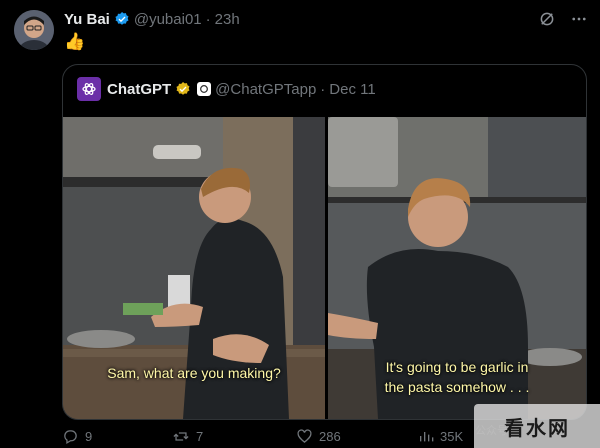 The width and height of the screenshot is (600, 448). I want to click on avatar, so click(34, 30).